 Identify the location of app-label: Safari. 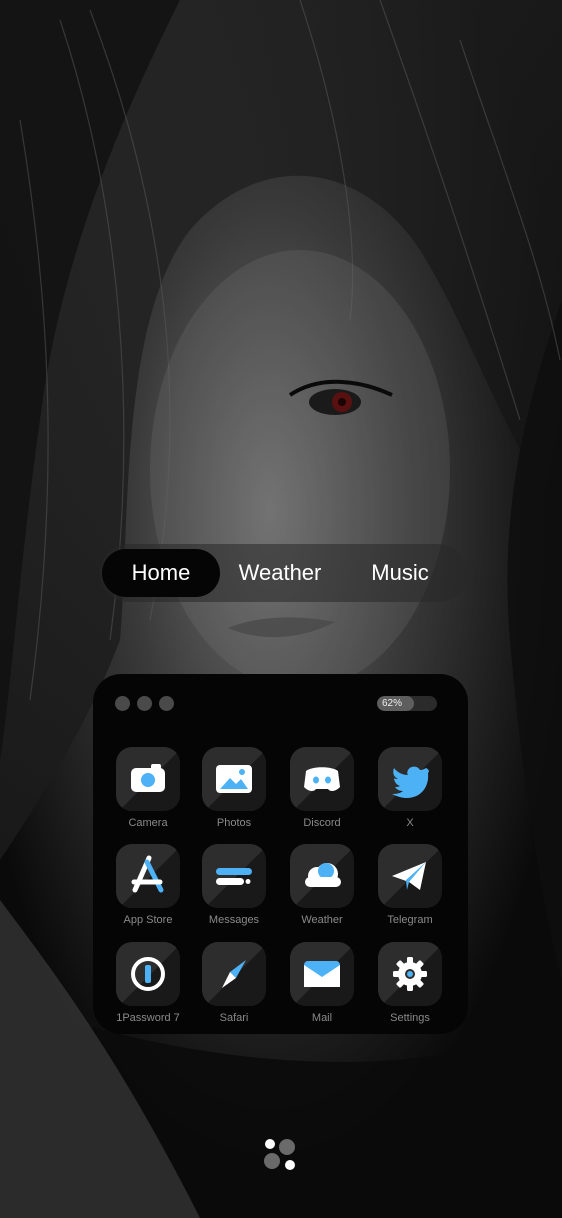
(234, 1018).